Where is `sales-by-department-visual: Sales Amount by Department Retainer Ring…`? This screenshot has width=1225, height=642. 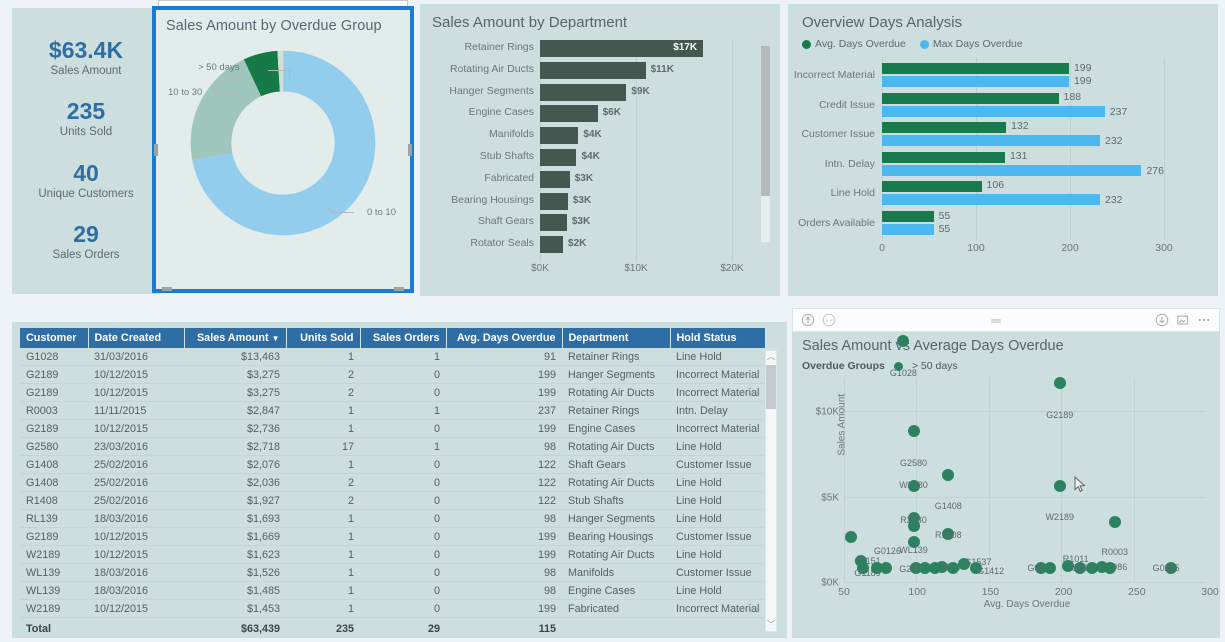 sales-by-department-visual: Sales Amount by Department Retainer Ring… is located at coordinates (600, 150).